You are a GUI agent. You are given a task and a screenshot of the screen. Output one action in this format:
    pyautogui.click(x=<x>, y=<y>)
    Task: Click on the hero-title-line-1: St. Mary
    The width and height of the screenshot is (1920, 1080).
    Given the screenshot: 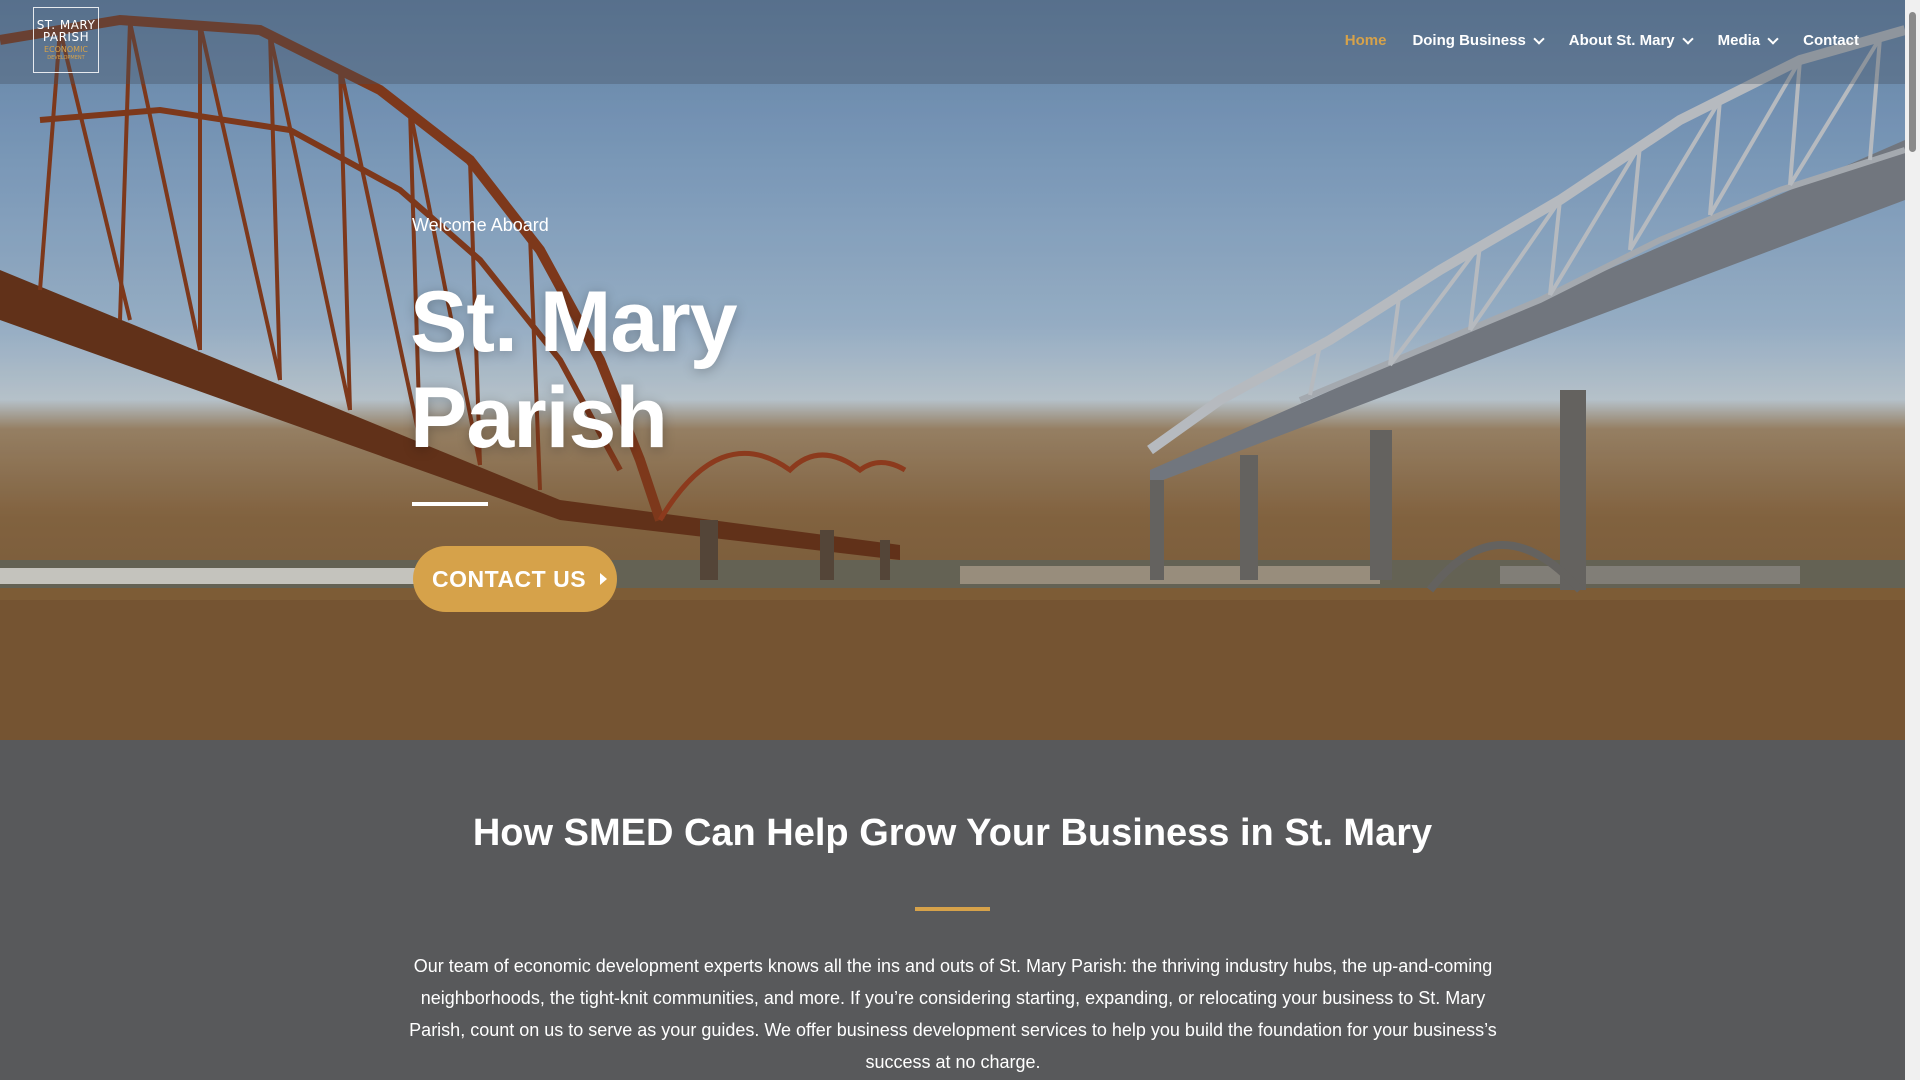 What is the action you would take?
    pyautogui.click(x=574, y=322)
    